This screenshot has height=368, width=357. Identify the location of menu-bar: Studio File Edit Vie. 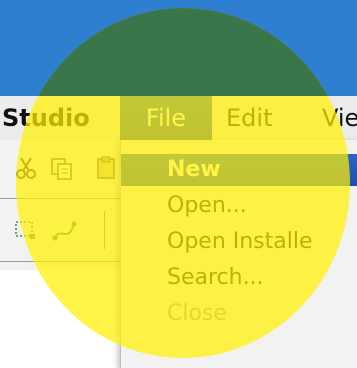
(178, 118).